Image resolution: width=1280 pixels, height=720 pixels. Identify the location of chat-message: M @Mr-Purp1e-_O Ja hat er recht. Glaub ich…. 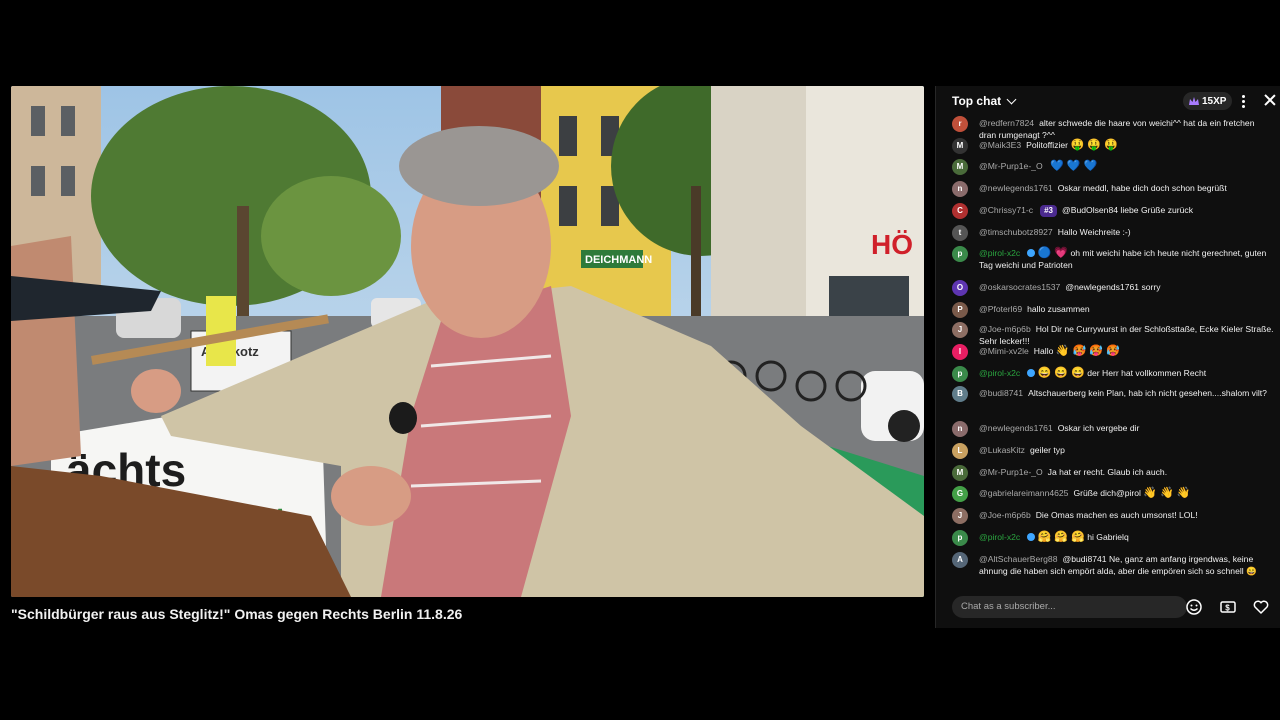
(1113, 473).